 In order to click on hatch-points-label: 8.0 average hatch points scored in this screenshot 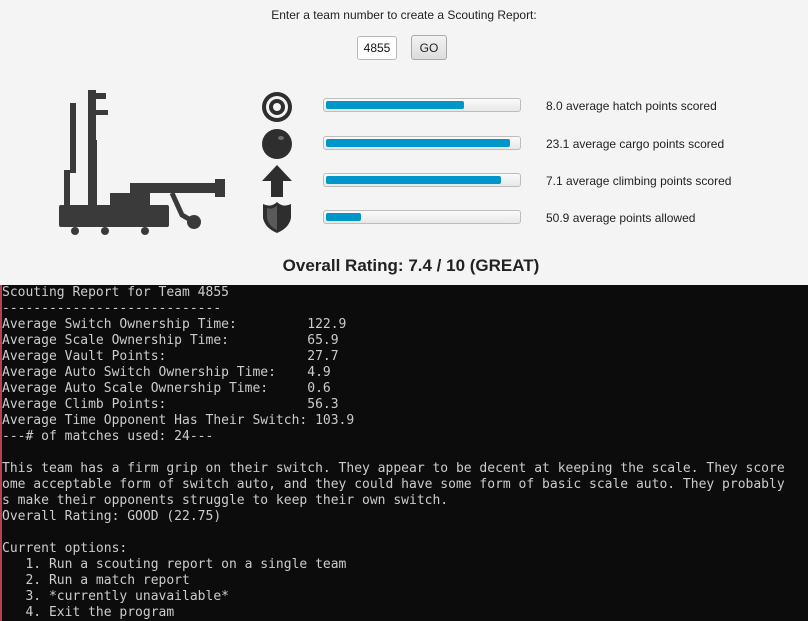, I will do `click(631, 106)`.